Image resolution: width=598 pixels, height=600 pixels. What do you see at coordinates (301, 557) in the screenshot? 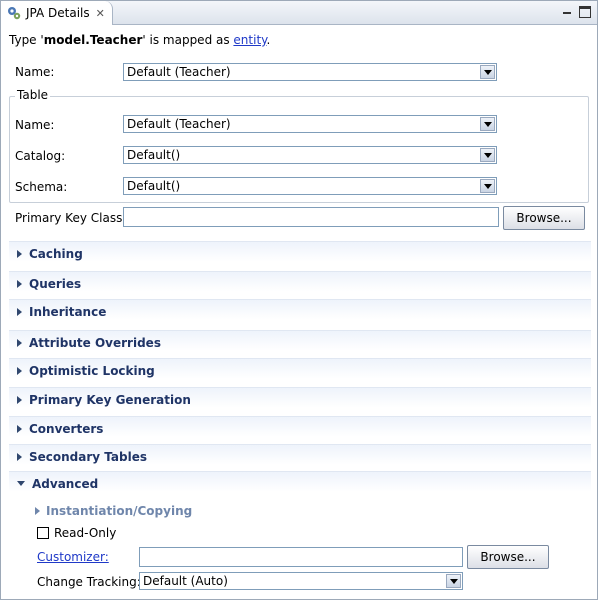
I see `customizer-input` at bounding box center [301, 557].